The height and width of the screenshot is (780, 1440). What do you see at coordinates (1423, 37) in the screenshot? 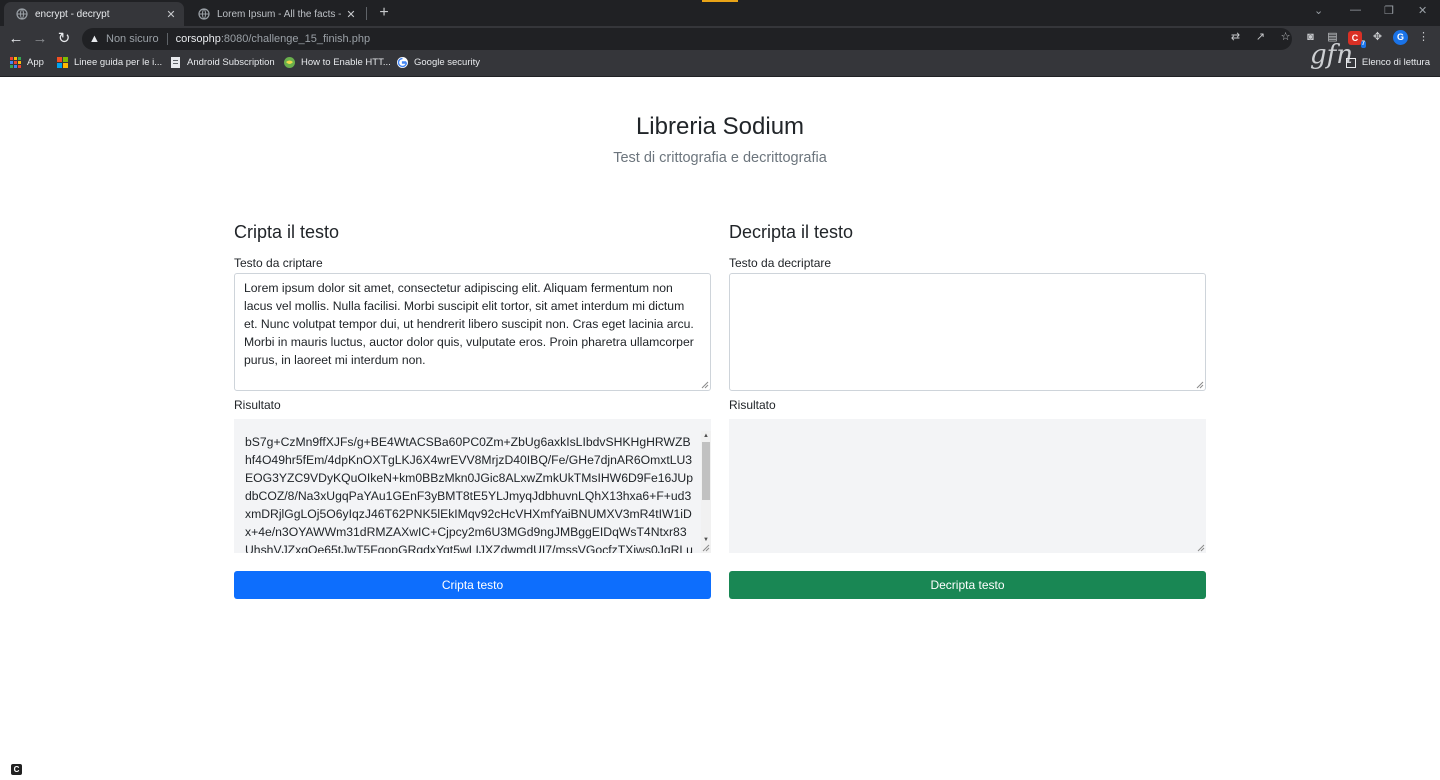
I see `kebab-menu-icon: ⋮` at bounding box center [1423, 37].